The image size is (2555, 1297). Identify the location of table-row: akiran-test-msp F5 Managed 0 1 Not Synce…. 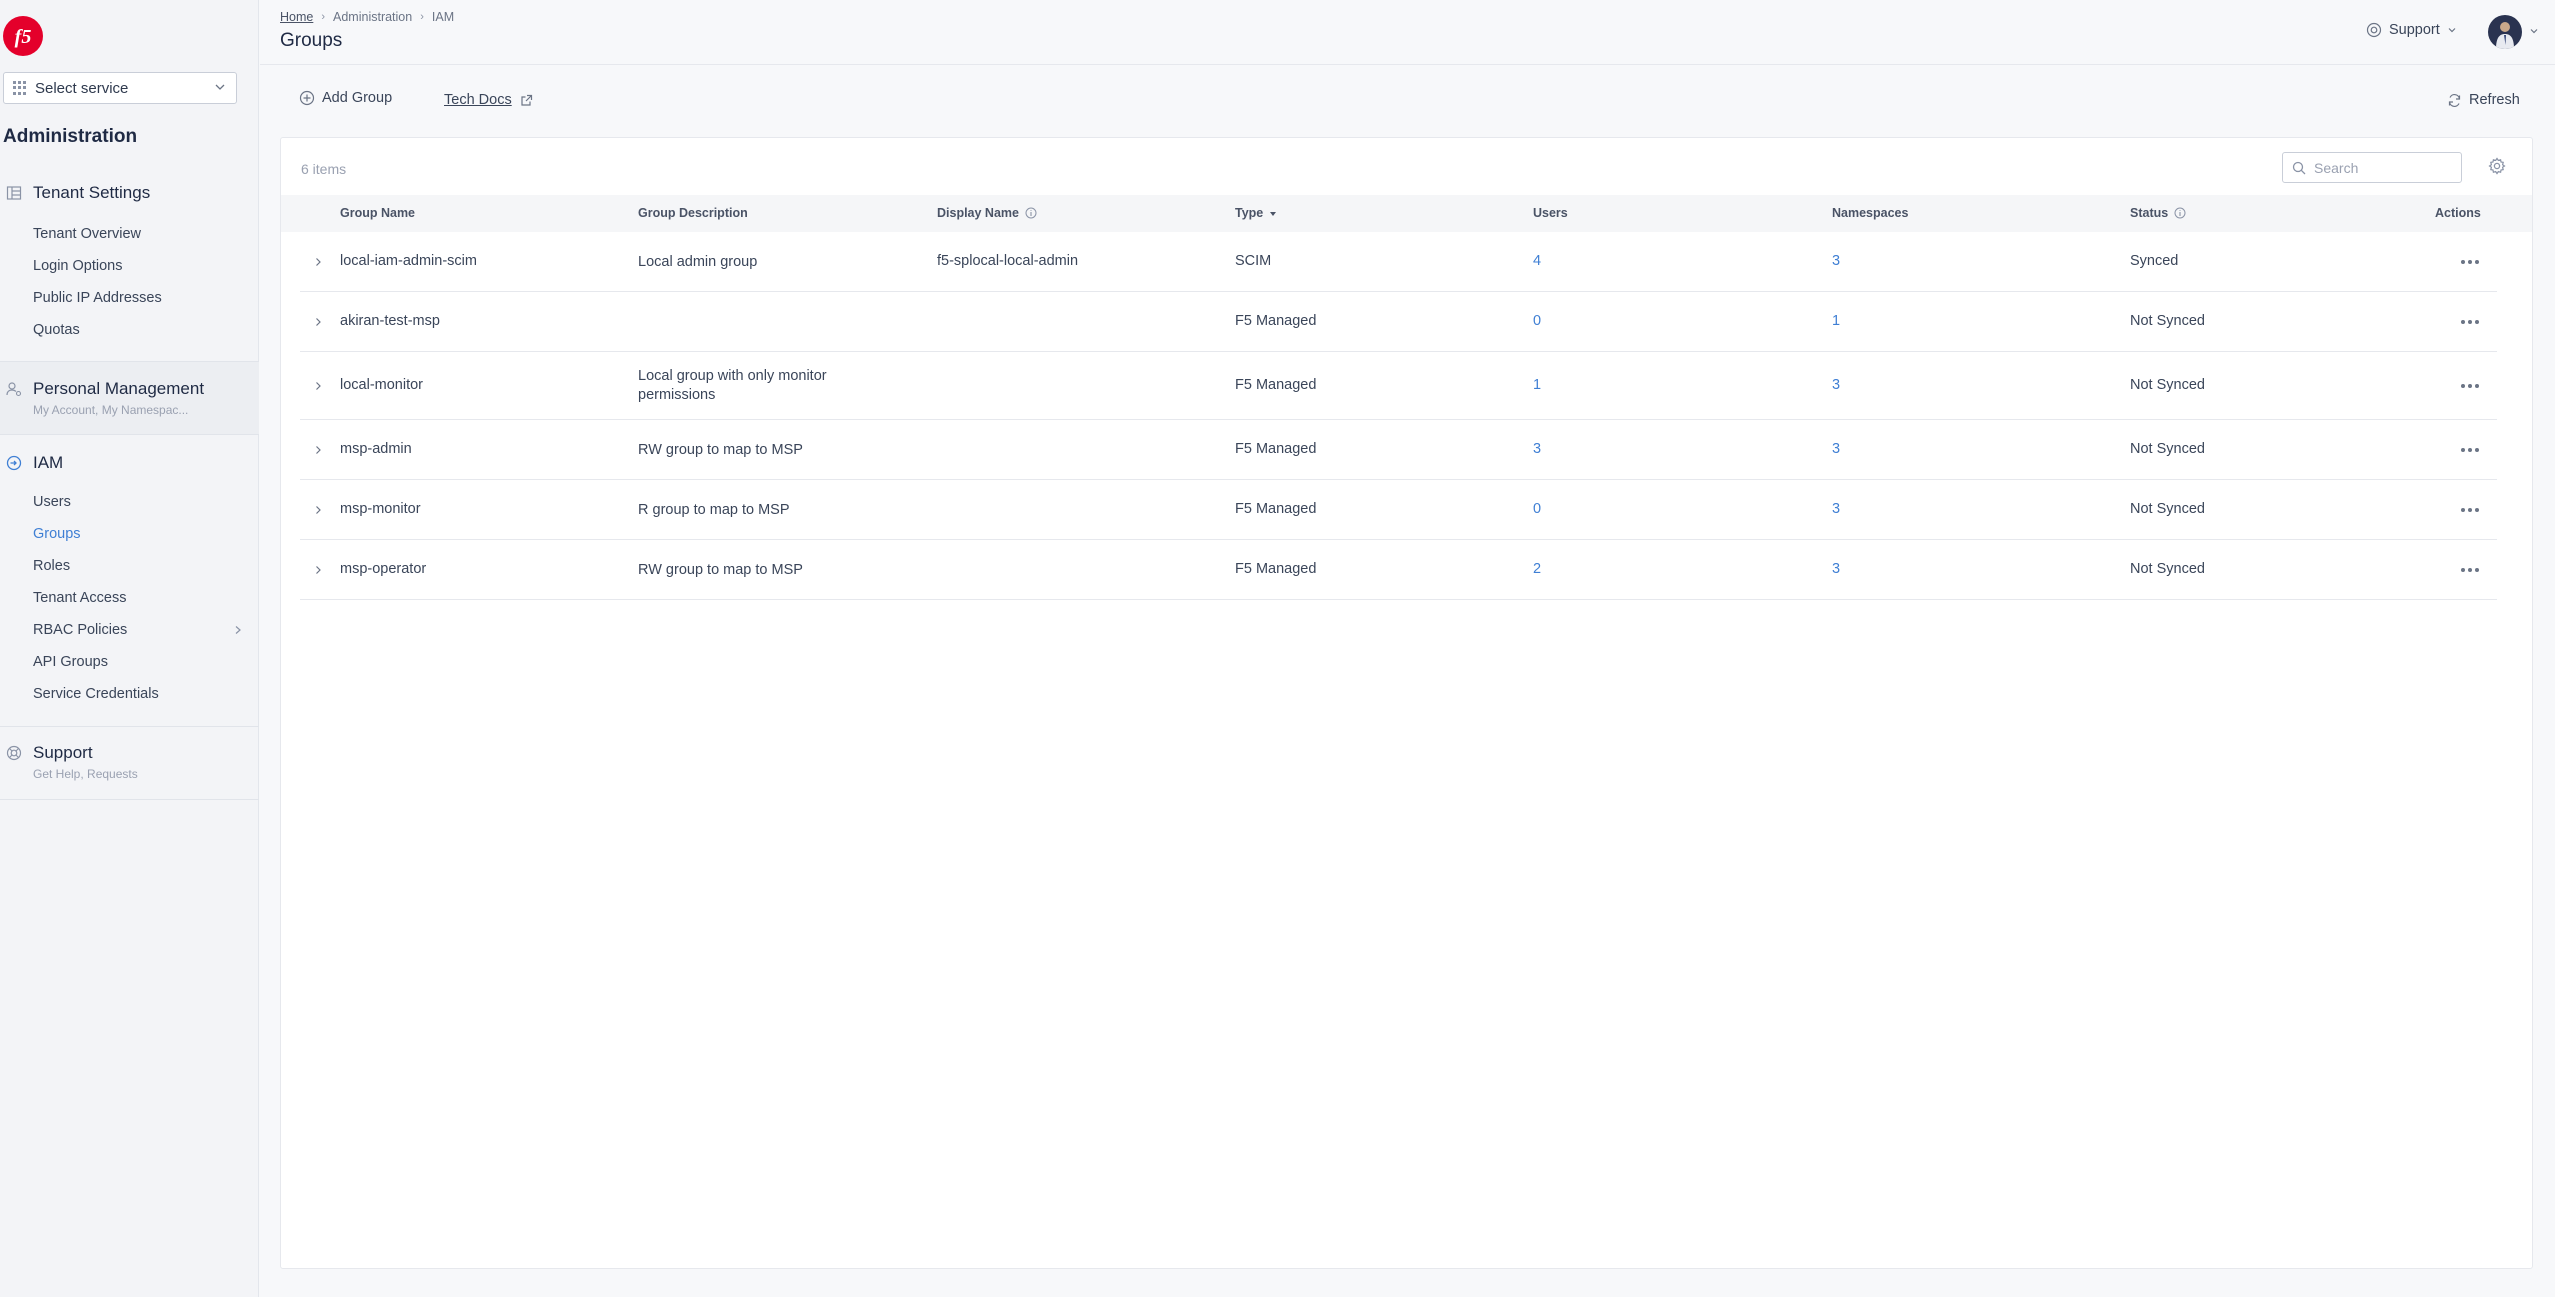
(1398, 322).